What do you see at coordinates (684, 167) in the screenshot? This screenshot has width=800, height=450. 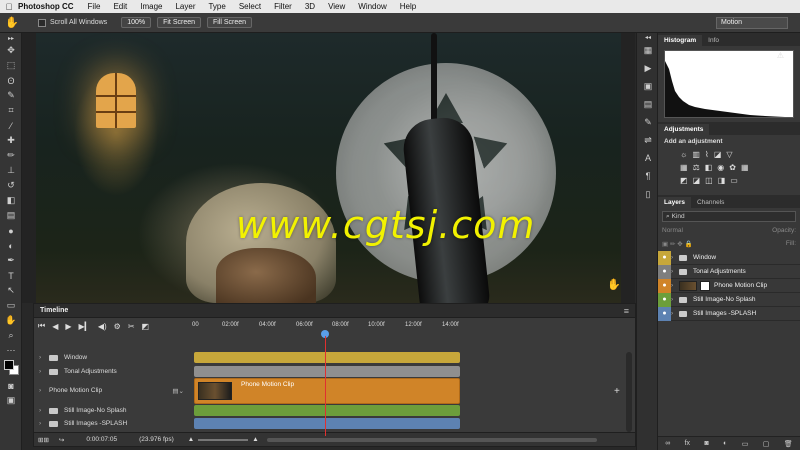 I see `hue-saturation-icon: ▦` at bounding box center [684, 167].